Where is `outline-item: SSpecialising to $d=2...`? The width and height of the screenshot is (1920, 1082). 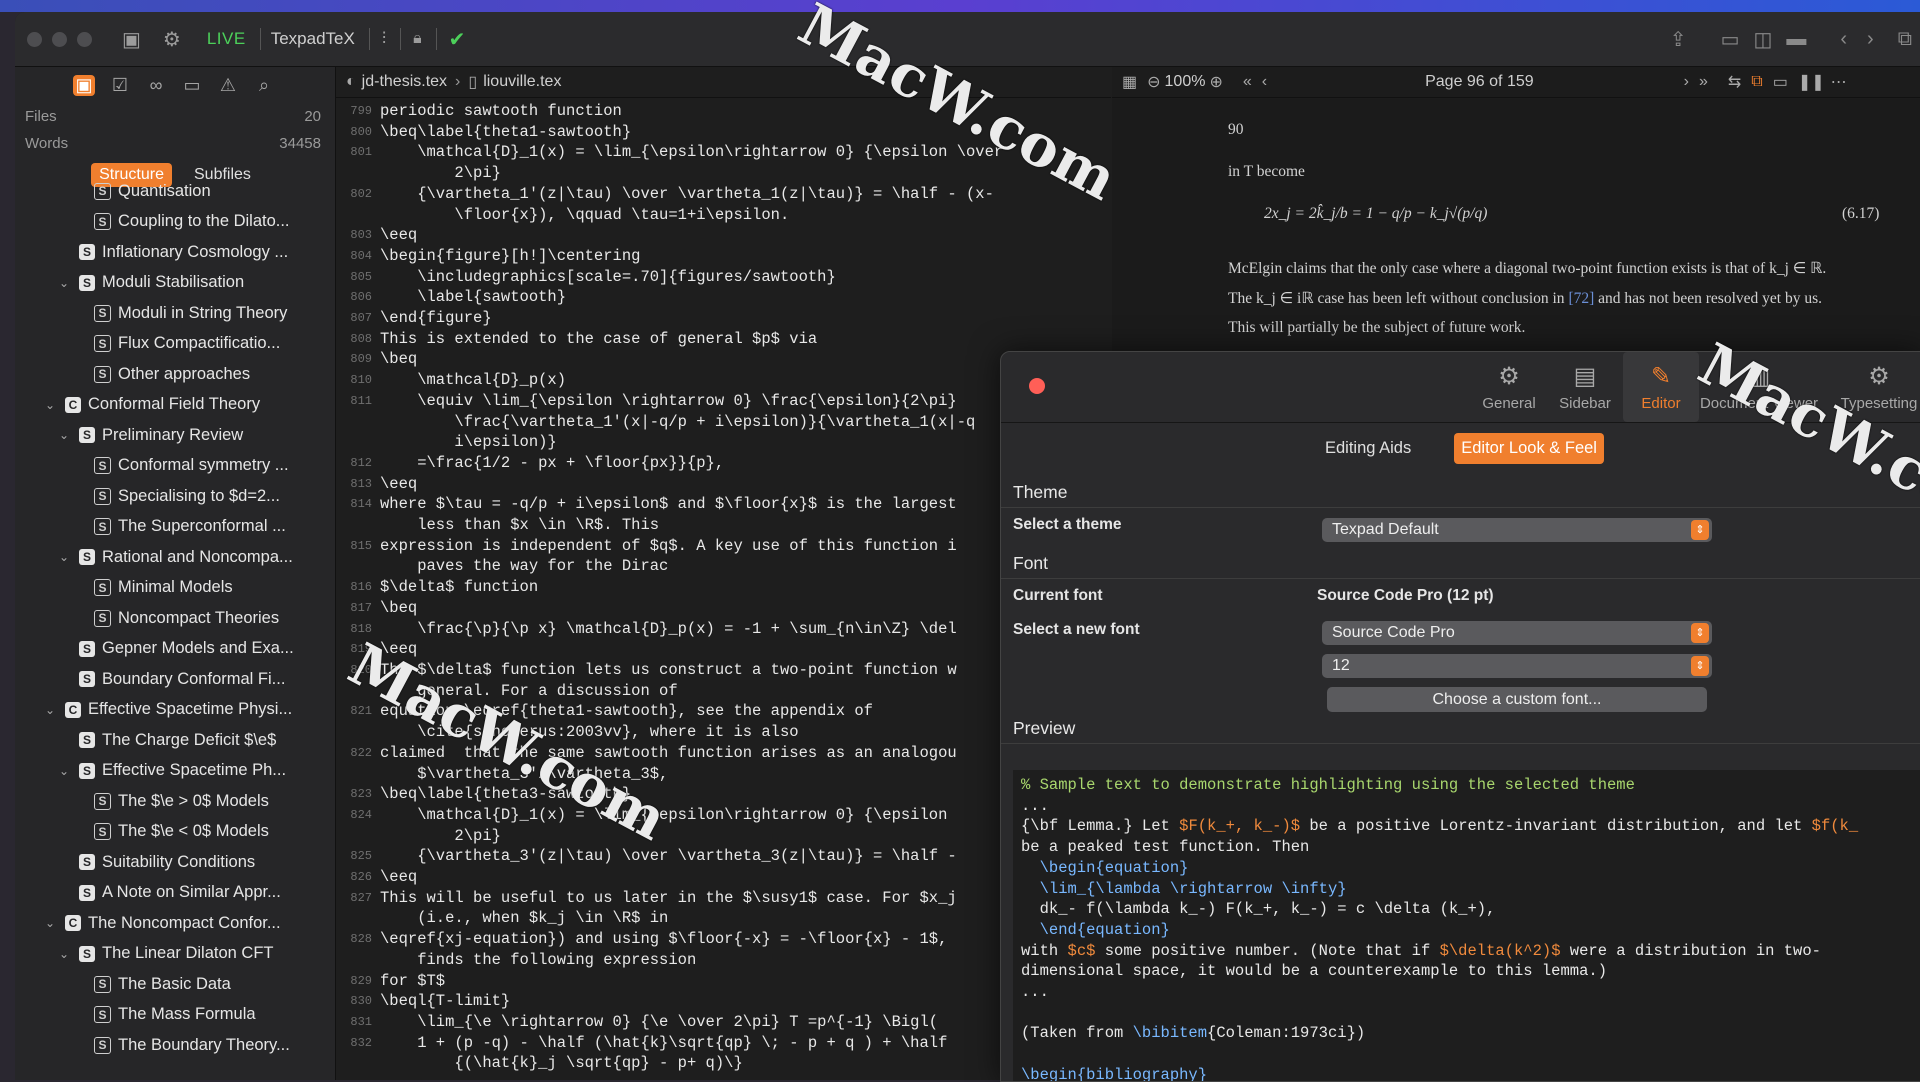
outline-item: SSpecialising to $d=2... is located at coordinates (175, 496).